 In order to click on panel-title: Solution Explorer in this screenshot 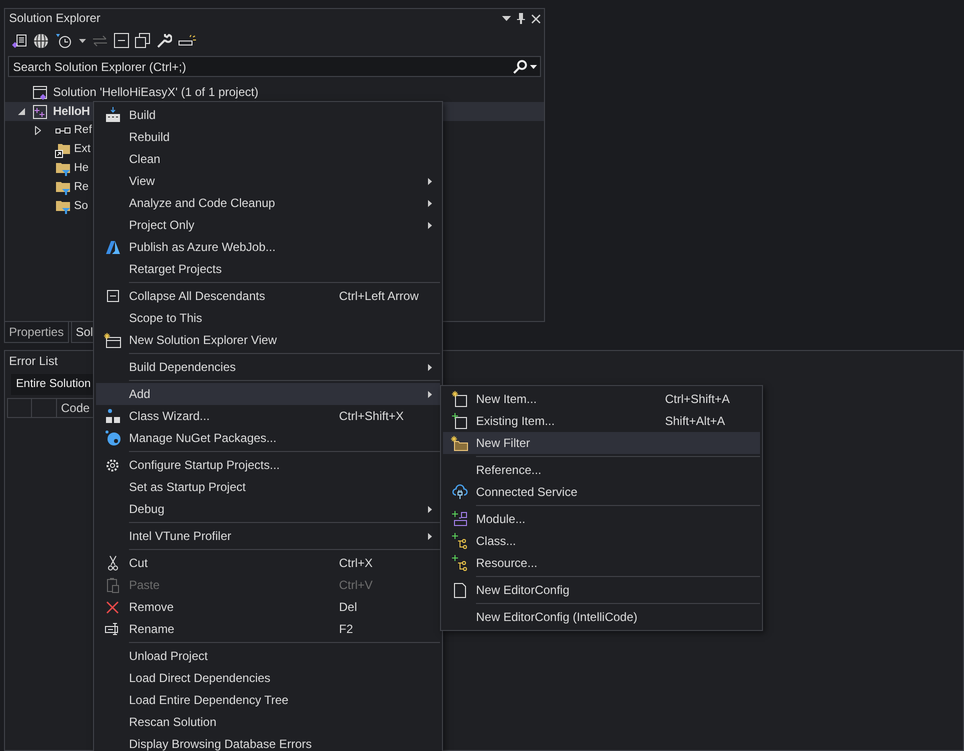, I will do `click(54, 18)`.